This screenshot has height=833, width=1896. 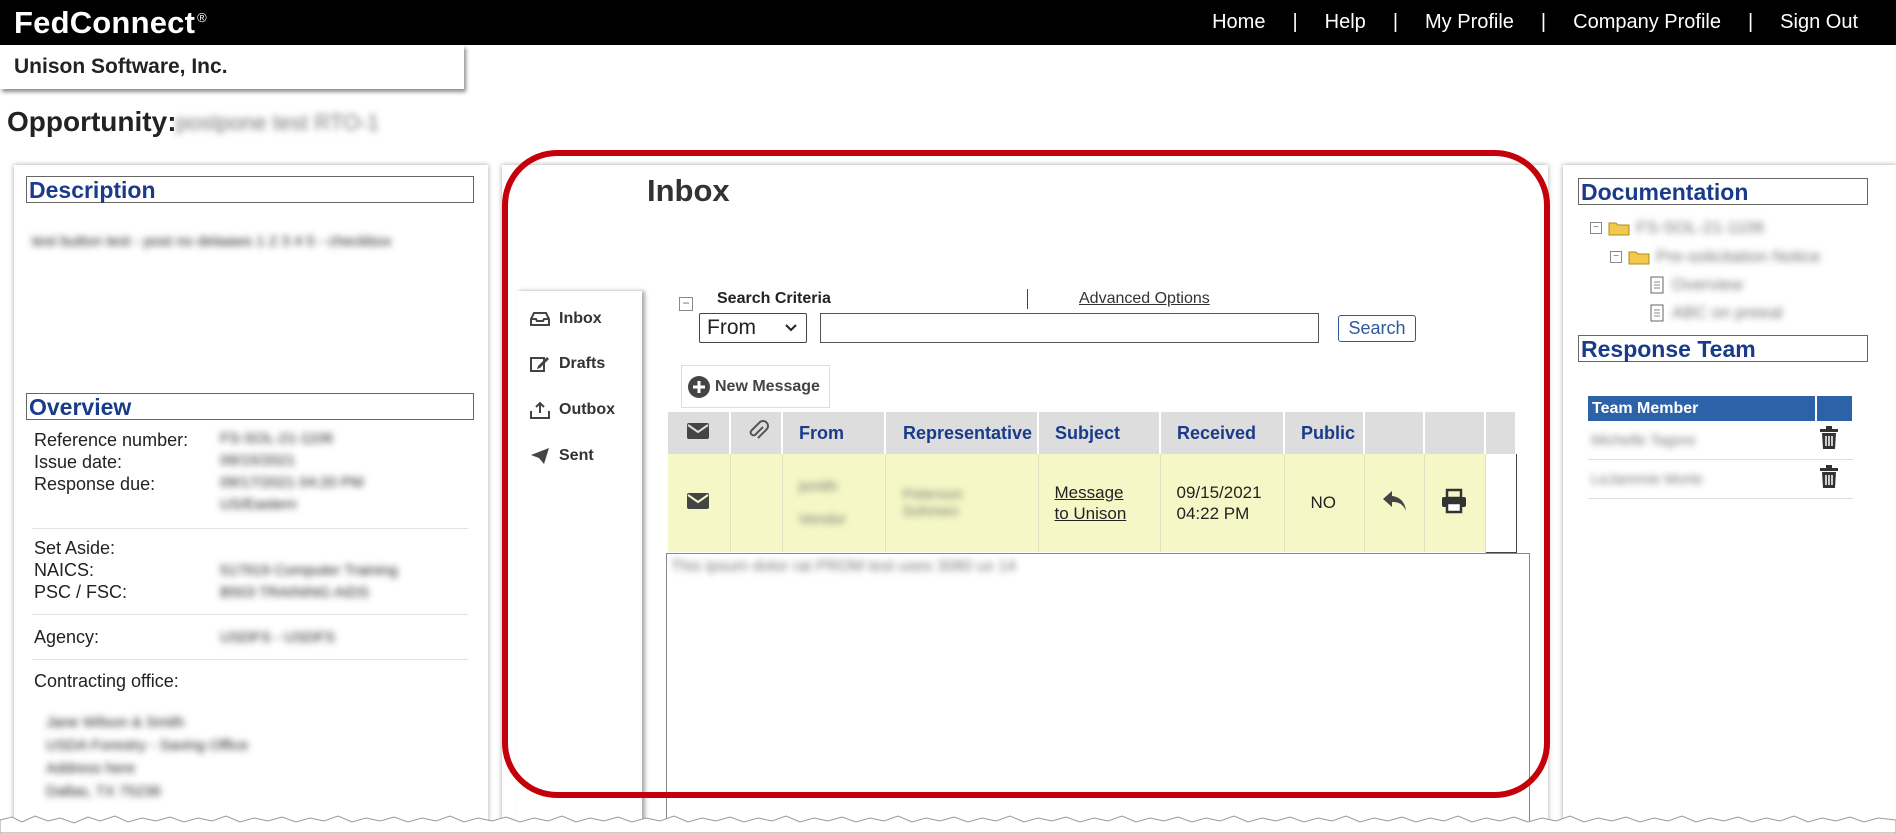 What do you see at coordinates (834, 433) in the screenshot?
I see `from-column-header: From` at bounding box center [834, 433].